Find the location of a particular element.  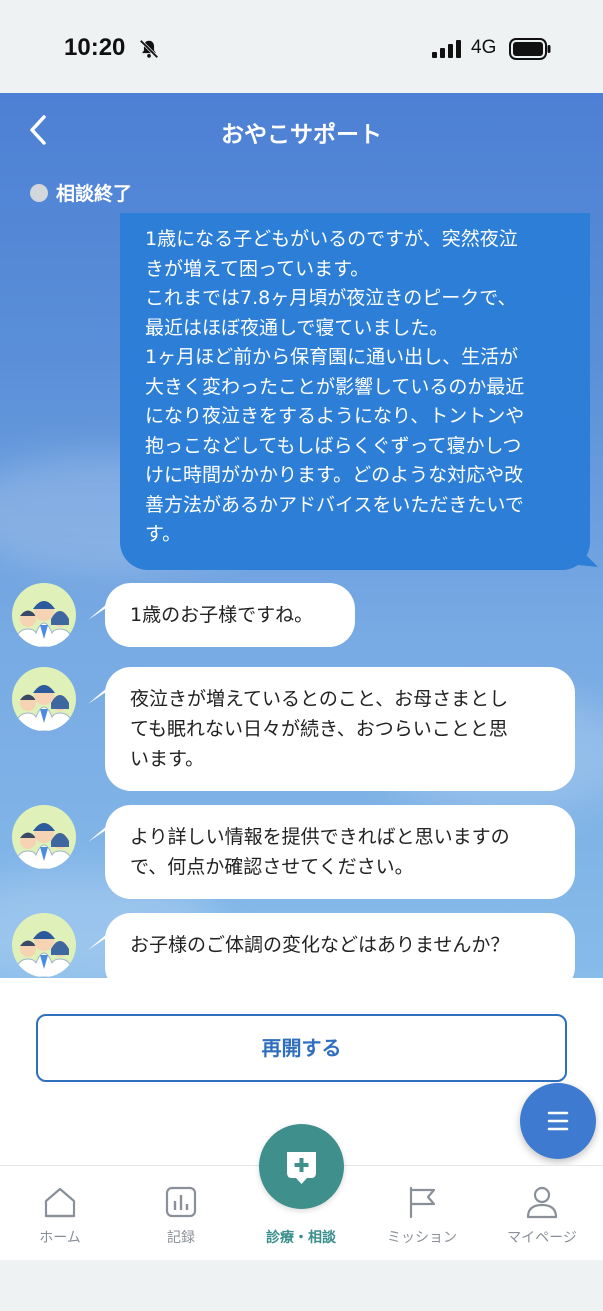

battery-icon is located at coordinates (530, 49).